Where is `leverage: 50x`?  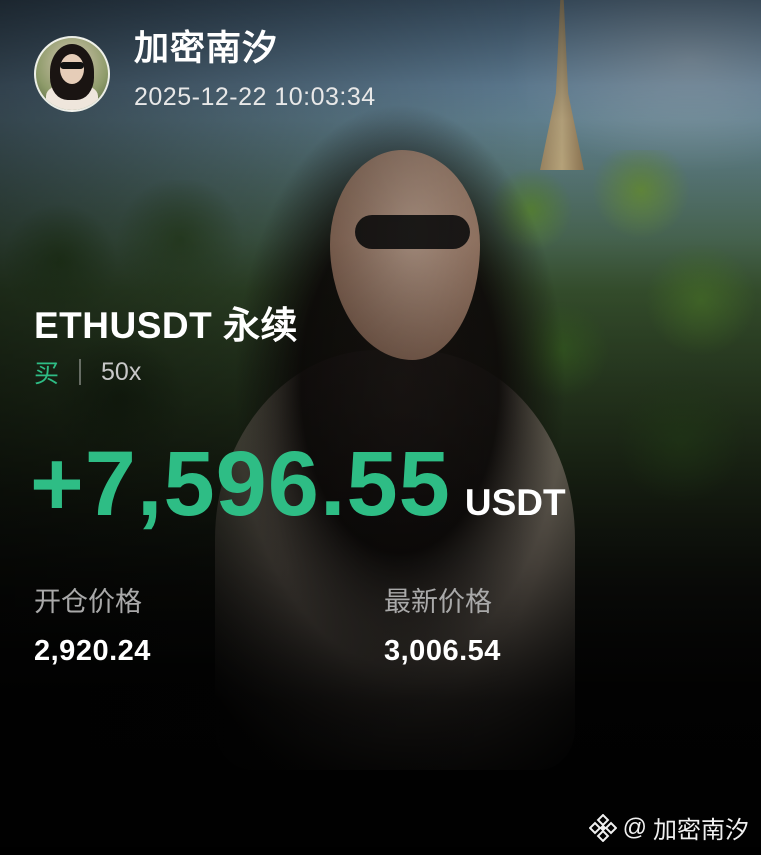 leverage: 50x is located at coordinates (121, 371).